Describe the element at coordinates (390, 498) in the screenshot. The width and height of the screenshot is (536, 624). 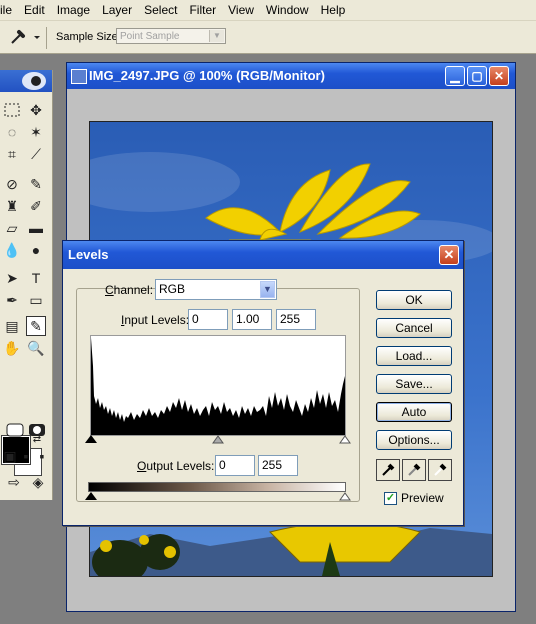
I see `preview-checkbox: ✓` at that location.